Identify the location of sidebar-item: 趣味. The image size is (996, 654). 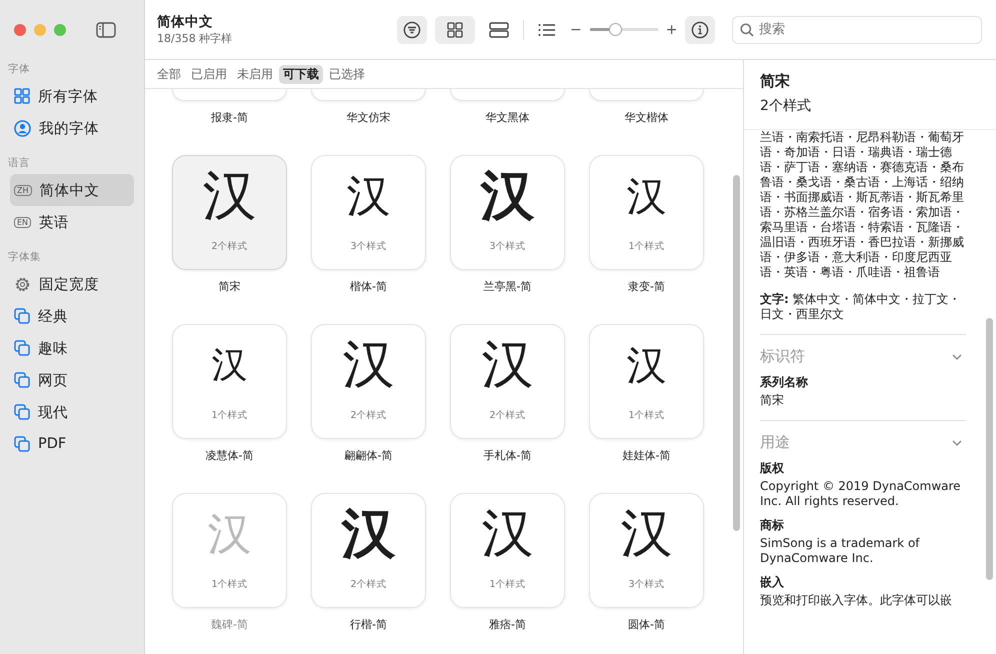
(72, 348).